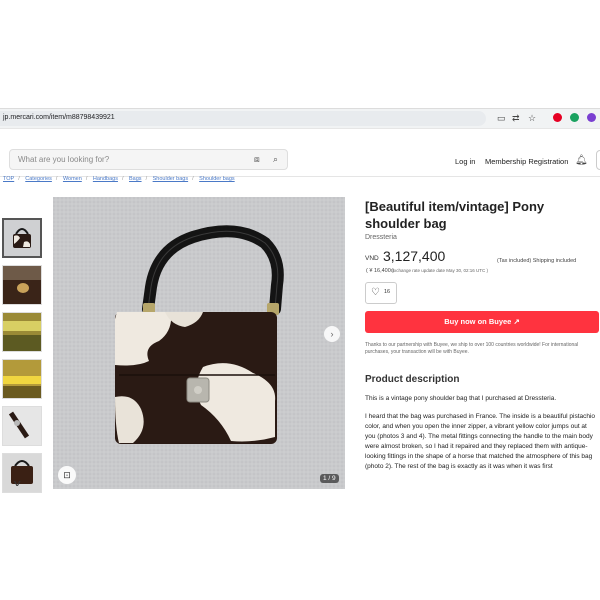 Image resolution: width=600 pixels, height=600 pixels. I want to click on breadcrumb-item: Handbags, so click(105, 179).